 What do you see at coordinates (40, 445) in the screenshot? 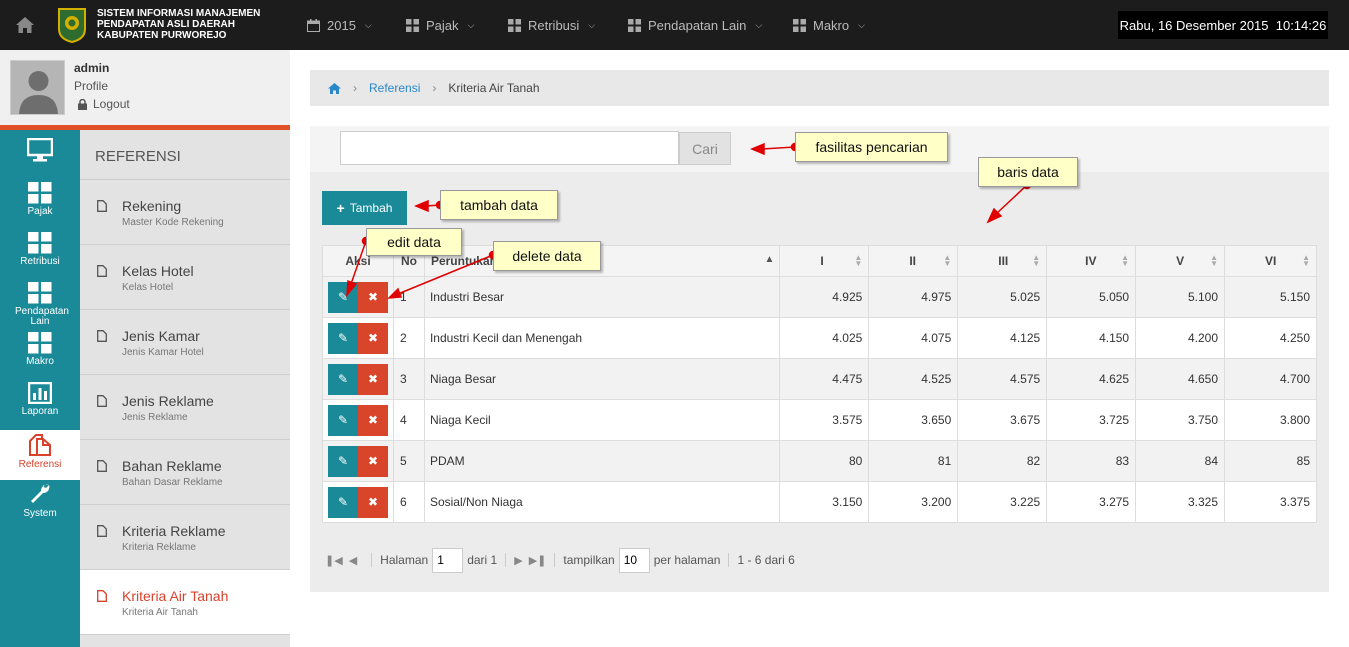
I see `copy-icon` at bounding box center [40, 445].